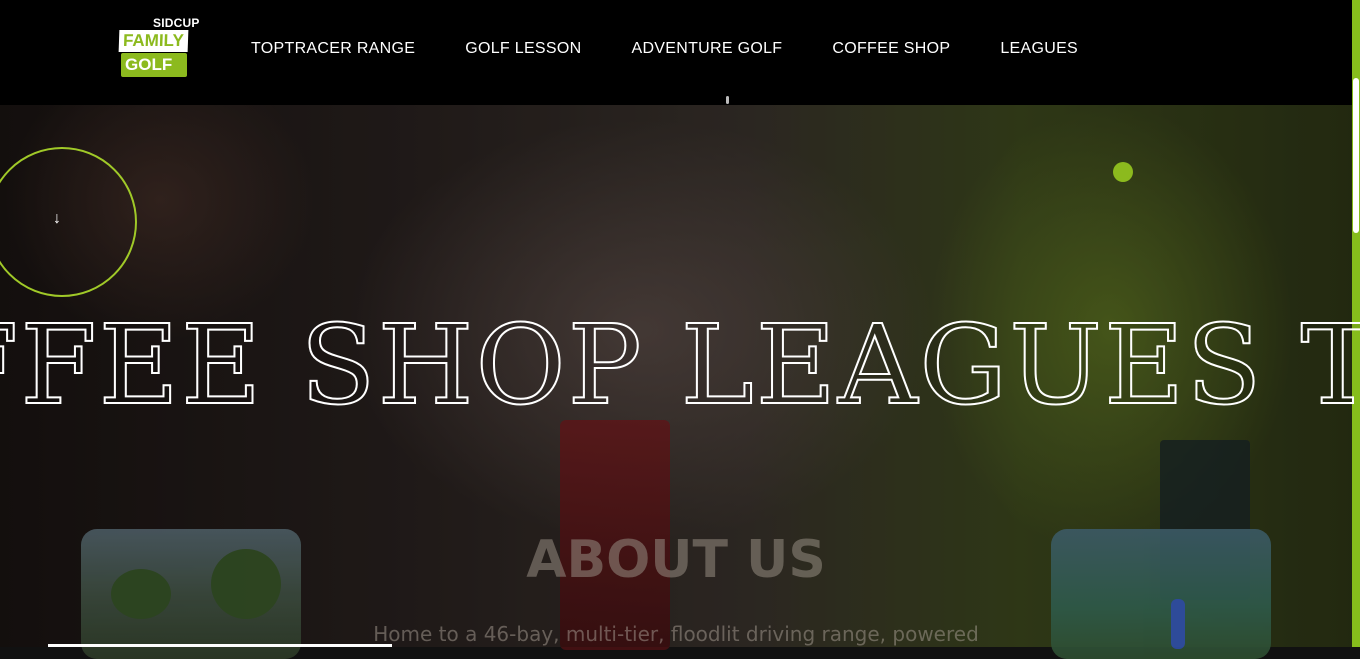  I want to click on nav-toptracer-range: TOPTRACER RANGE, so click(333, 49).